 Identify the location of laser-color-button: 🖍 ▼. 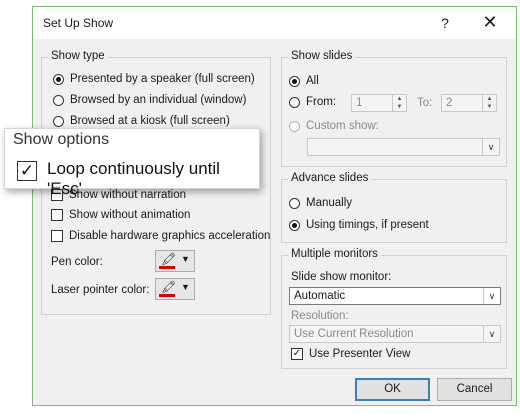
(175, 289).